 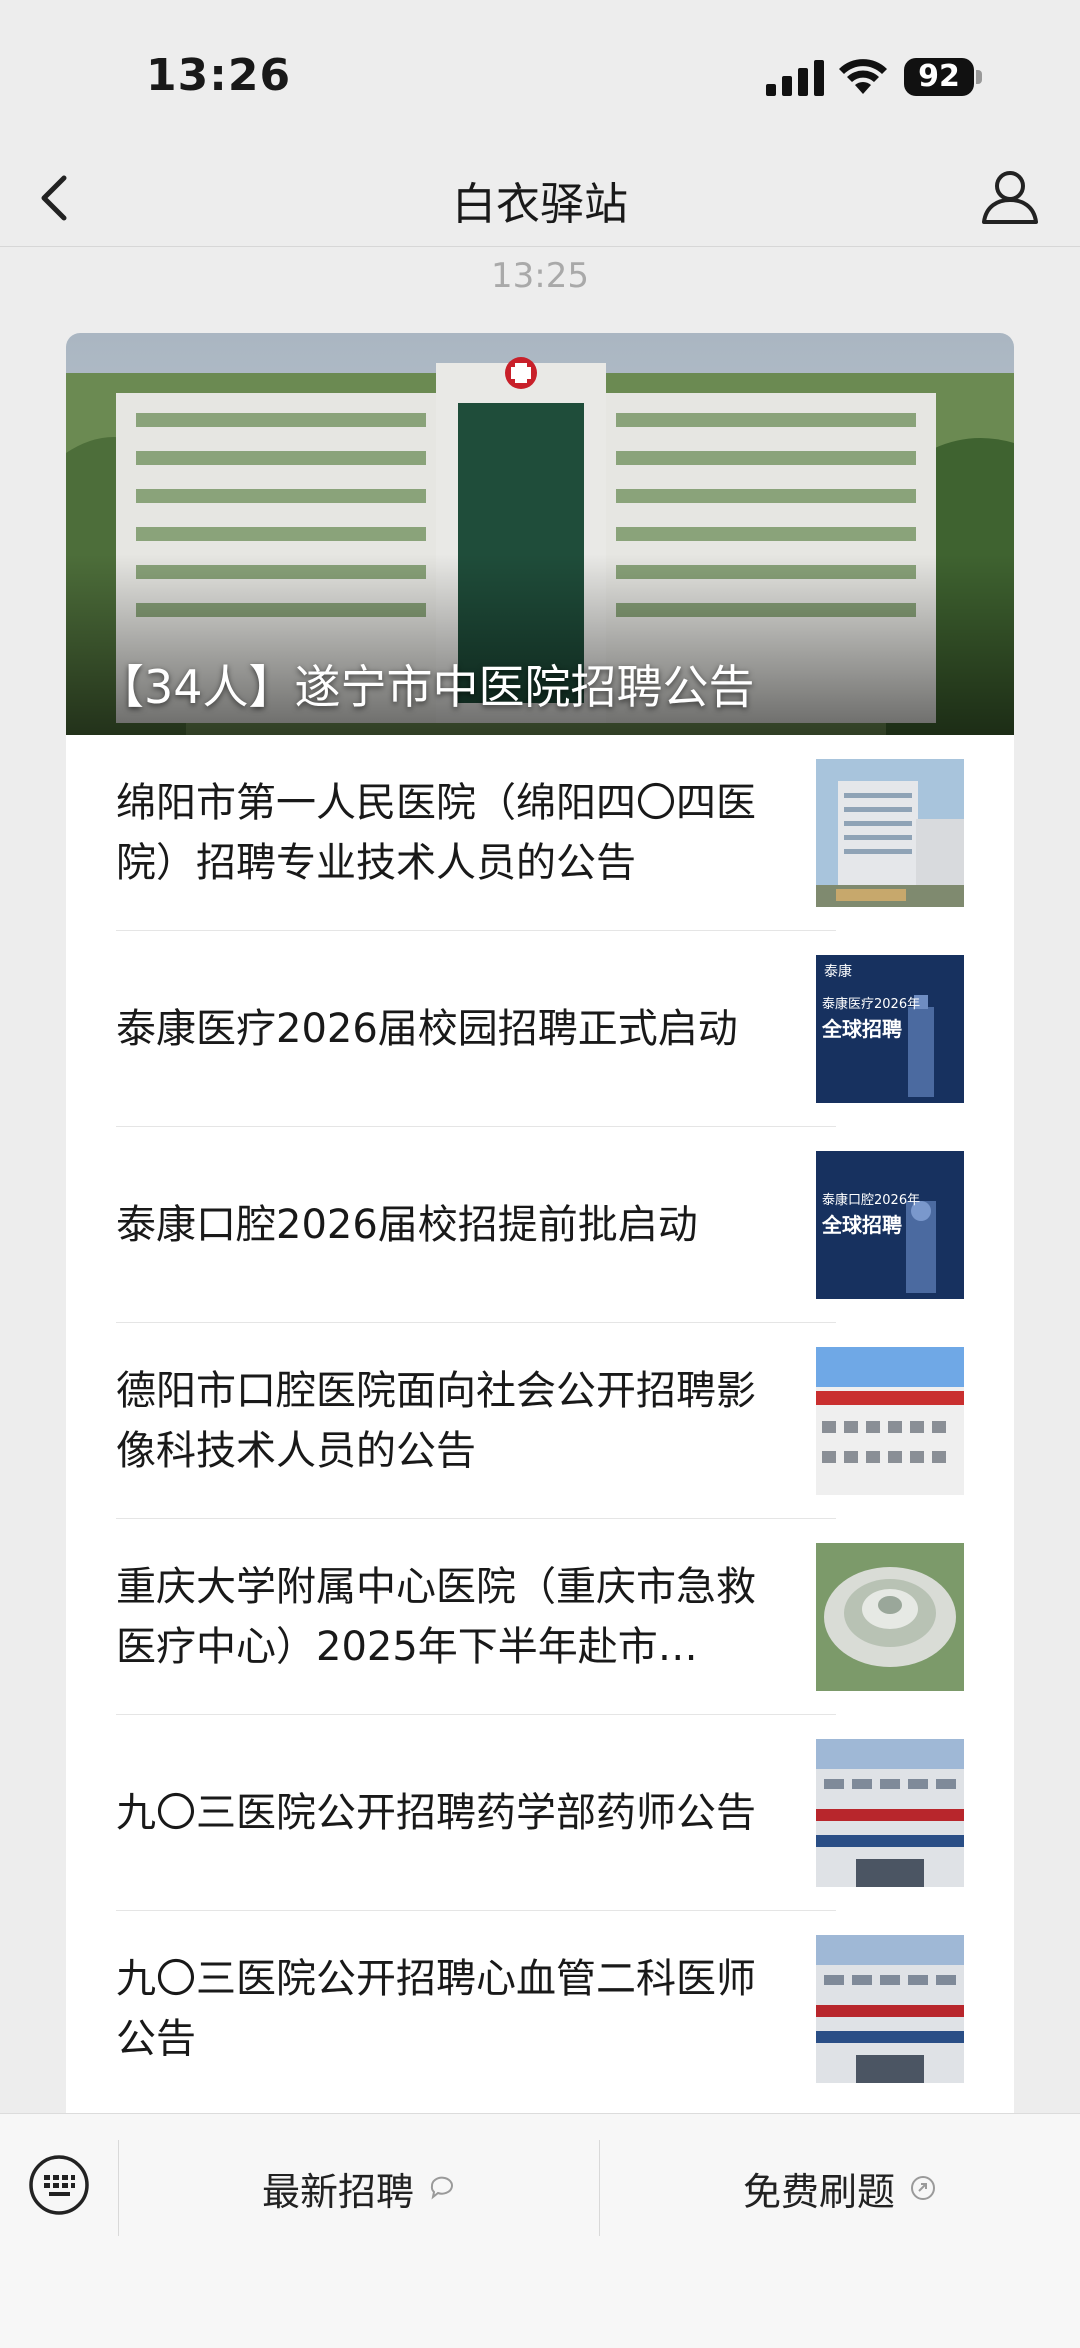 I want to click on thumb-subtitle: 泰康口腔2026年, so click(x=871, y=1200).